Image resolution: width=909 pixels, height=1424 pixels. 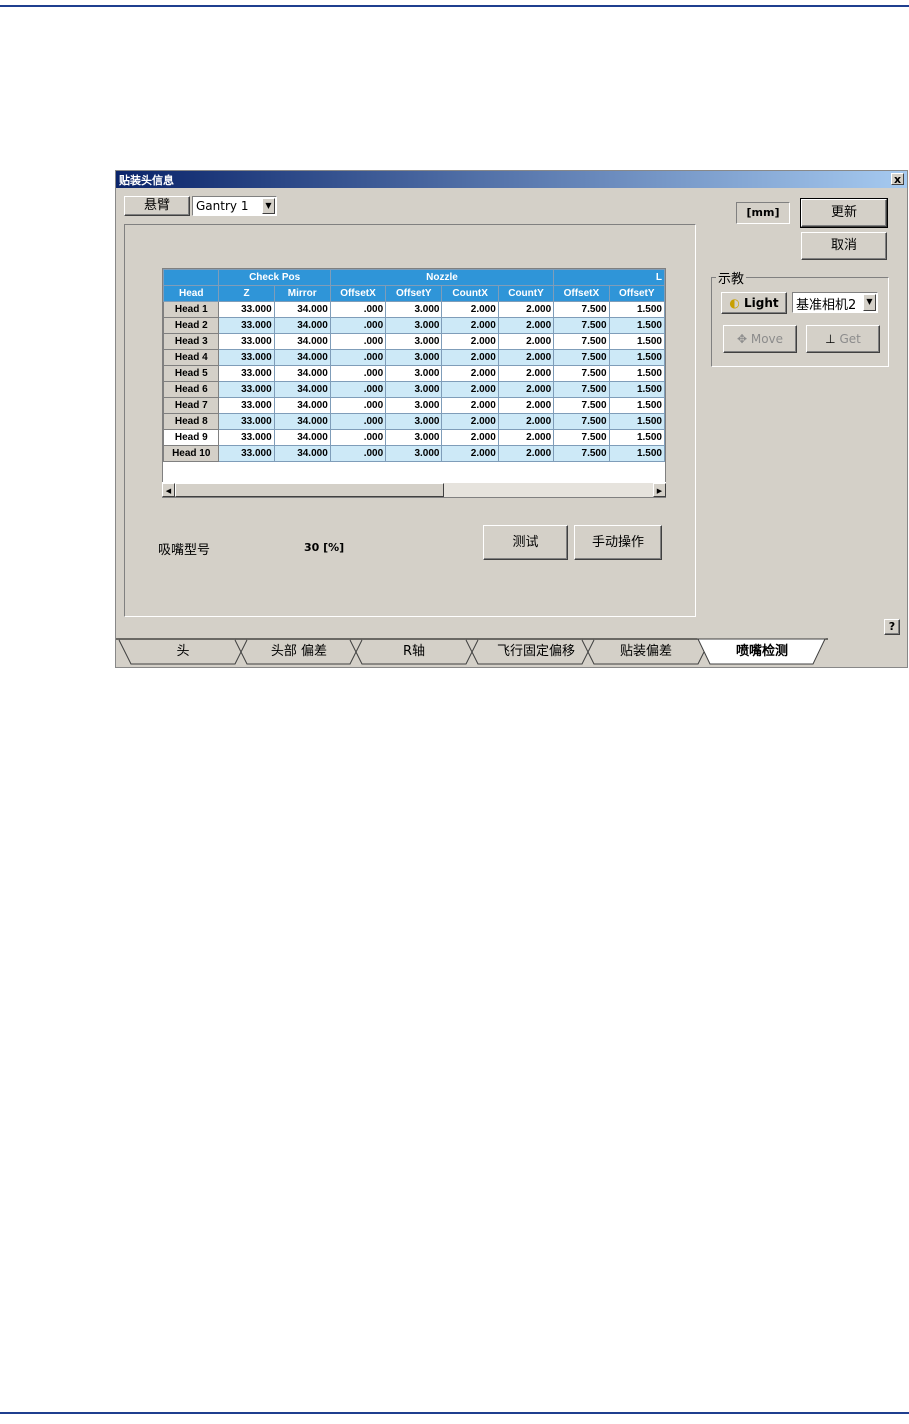 What do you see at coordinates (191, 341) in the screenshot?
I see `row-header-cell: Head 3` at bounding box center [191, 341].